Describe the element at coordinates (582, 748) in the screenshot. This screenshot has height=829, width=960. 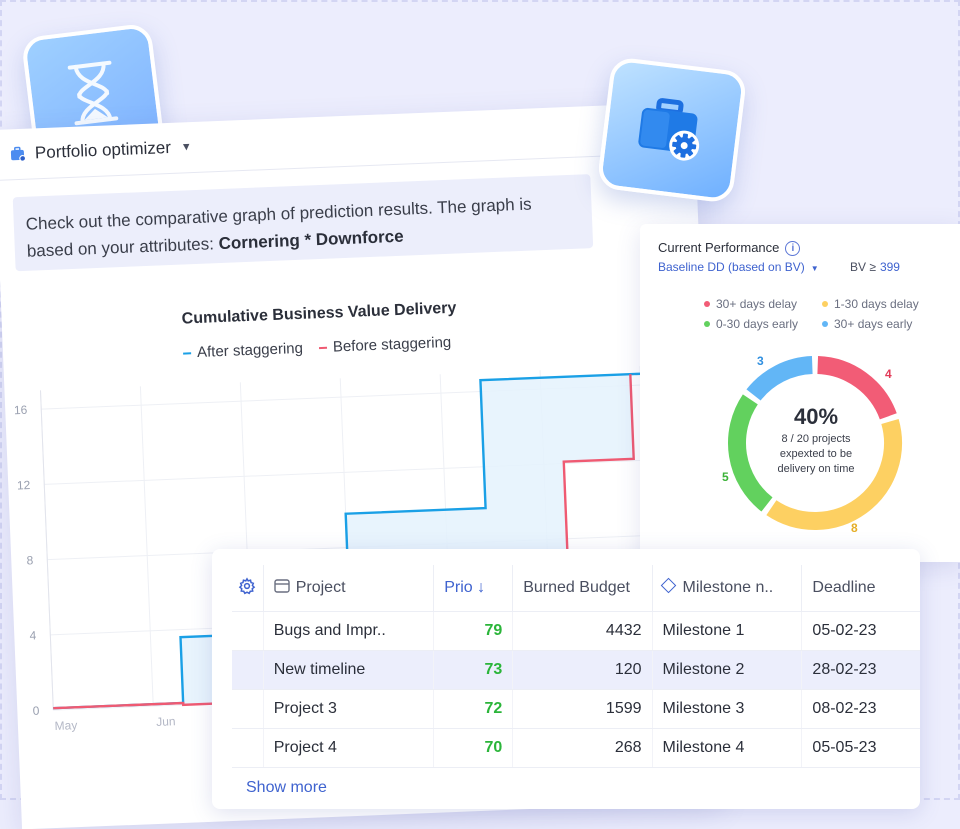
I see `cell-budget: 268` at that location.